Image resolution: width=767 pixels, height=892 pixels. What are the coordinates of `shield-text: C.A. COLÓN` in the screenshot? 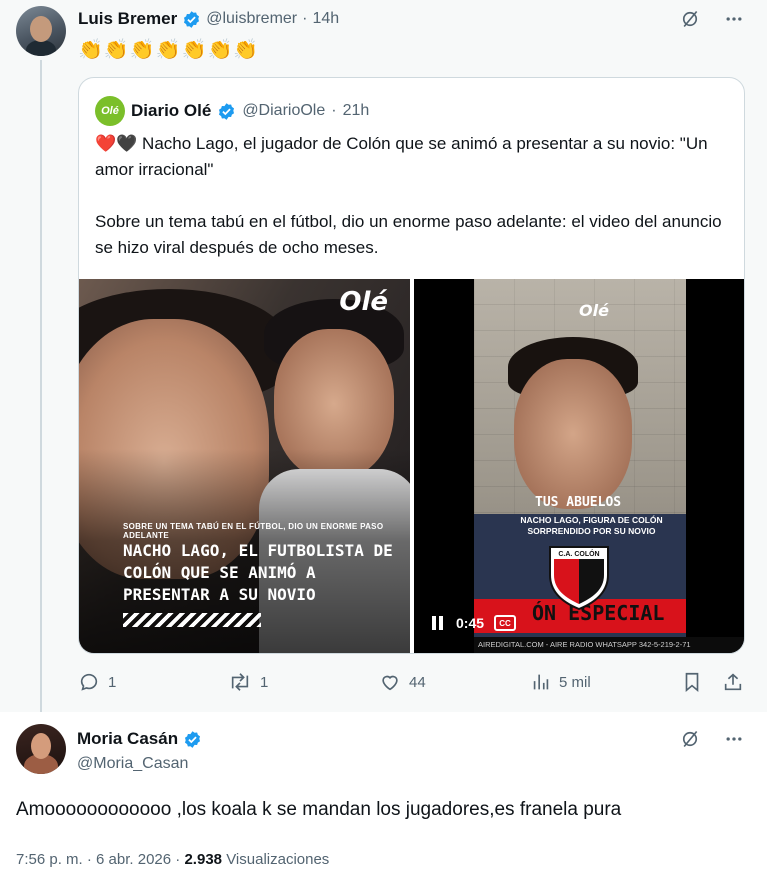 It's located at (578, 553).